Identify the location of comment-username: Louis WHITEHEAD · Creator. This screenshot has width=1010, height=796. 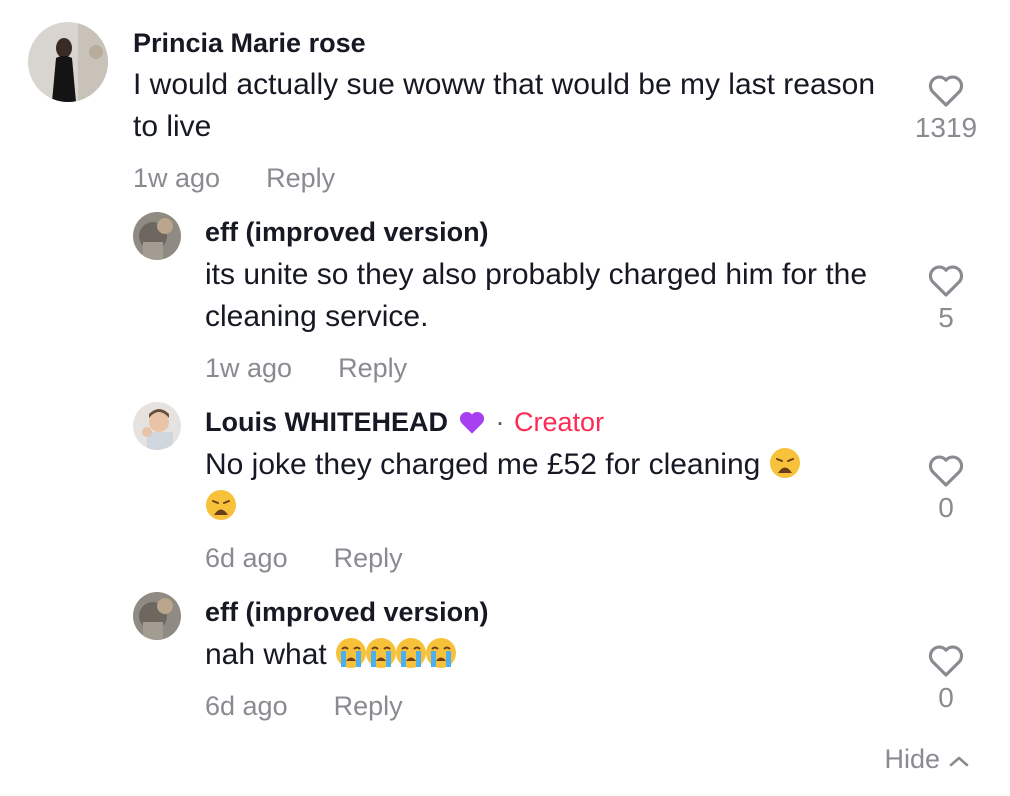
(404, 422).